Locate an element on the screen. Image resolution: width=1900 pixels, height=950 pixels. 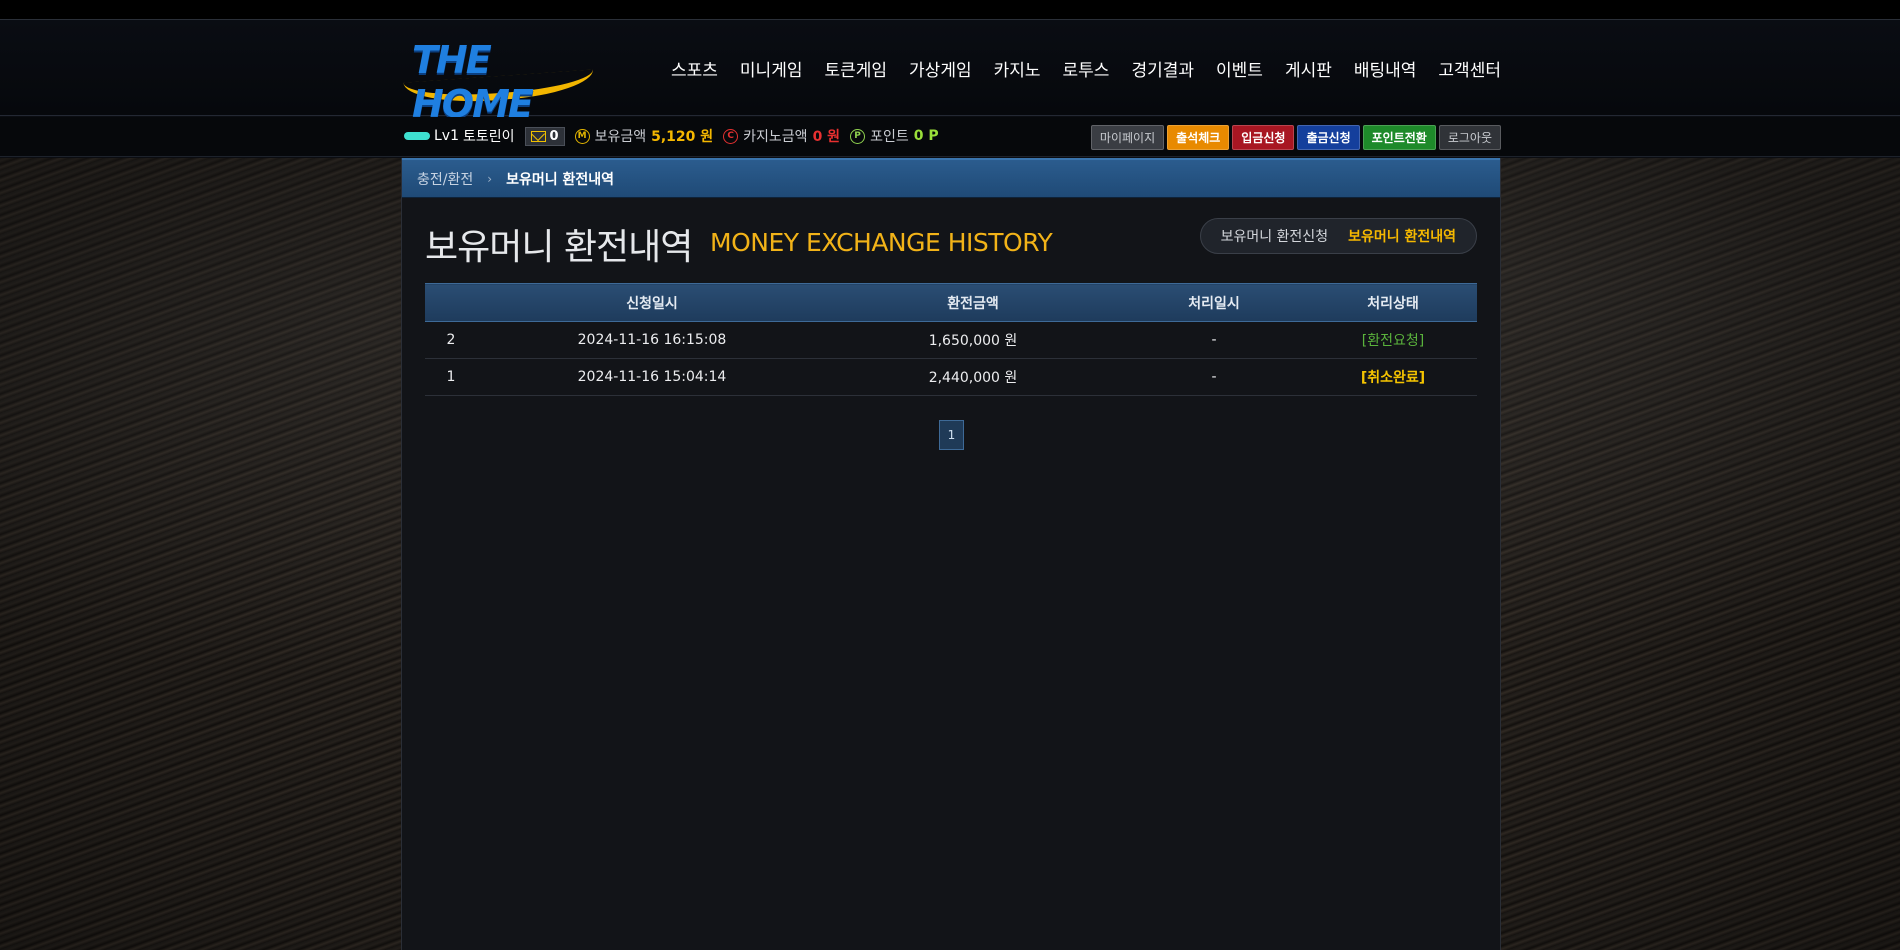
nav-item-minigame: 미니게임 is located at coordinates (771, 68).